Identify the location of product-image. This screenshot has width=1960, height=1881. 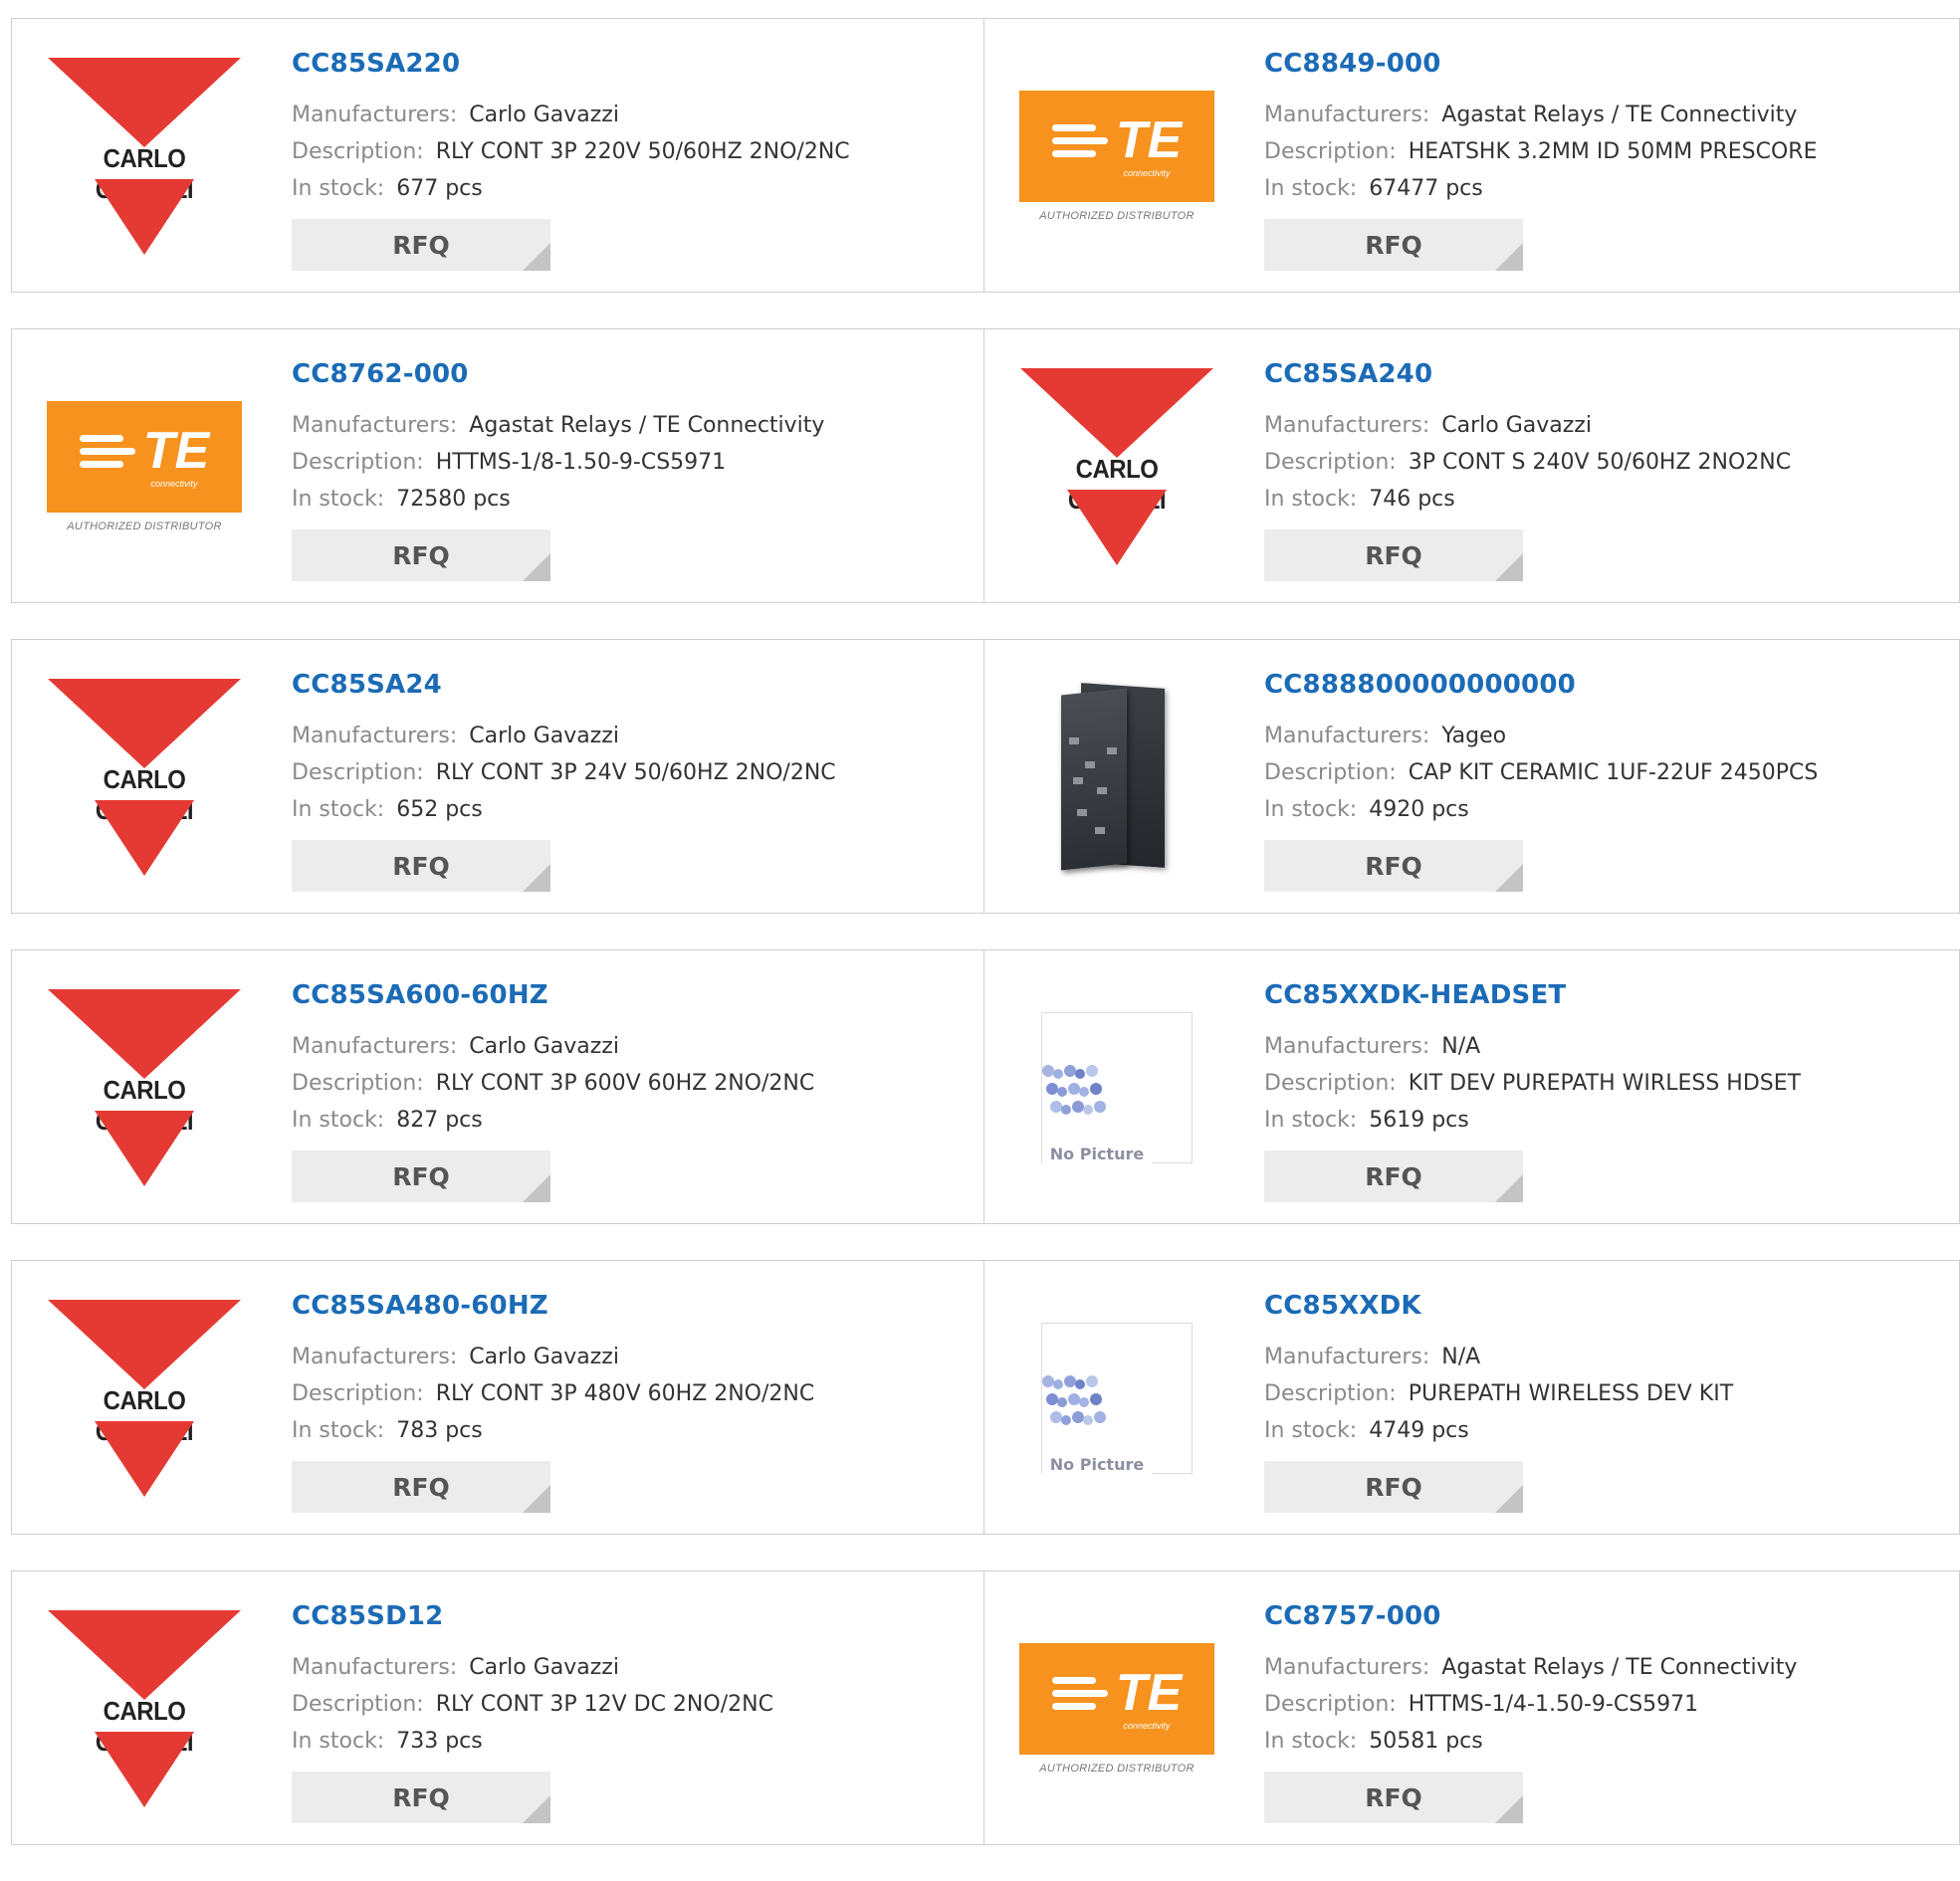
(1117, 777).